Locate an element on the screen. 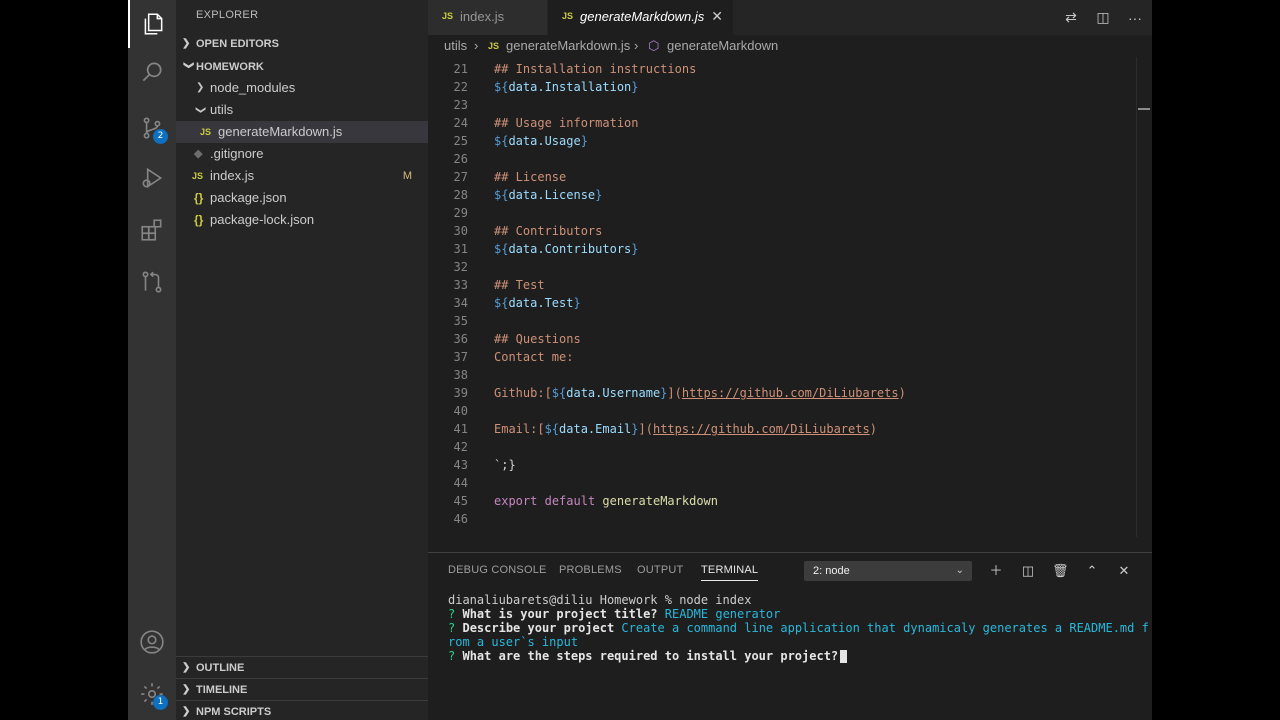 The height and width of the screenshot is (720, 1280). tree-item-package-lock-json: {} package-lock.json is located at coordinates (302, 220).